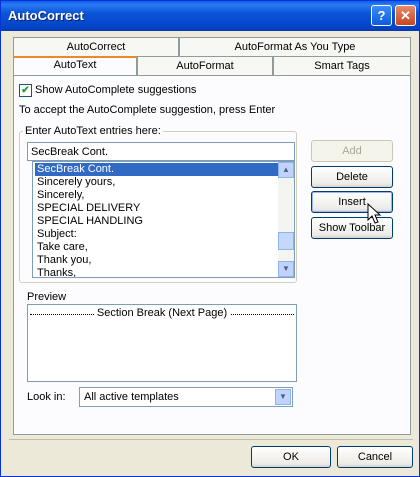 This screenshot has height=477, width=420. I want to click on tab-autoformat: AutoFormat, so click(205, 65).